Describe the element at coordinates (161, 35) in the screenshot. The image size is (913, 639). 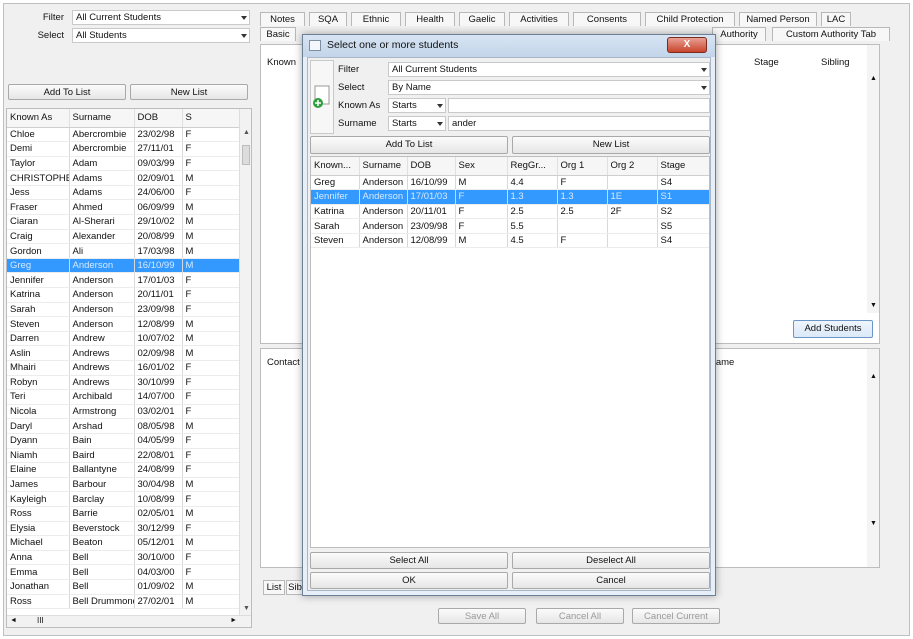
I see `select-combo: All Students` at that location.